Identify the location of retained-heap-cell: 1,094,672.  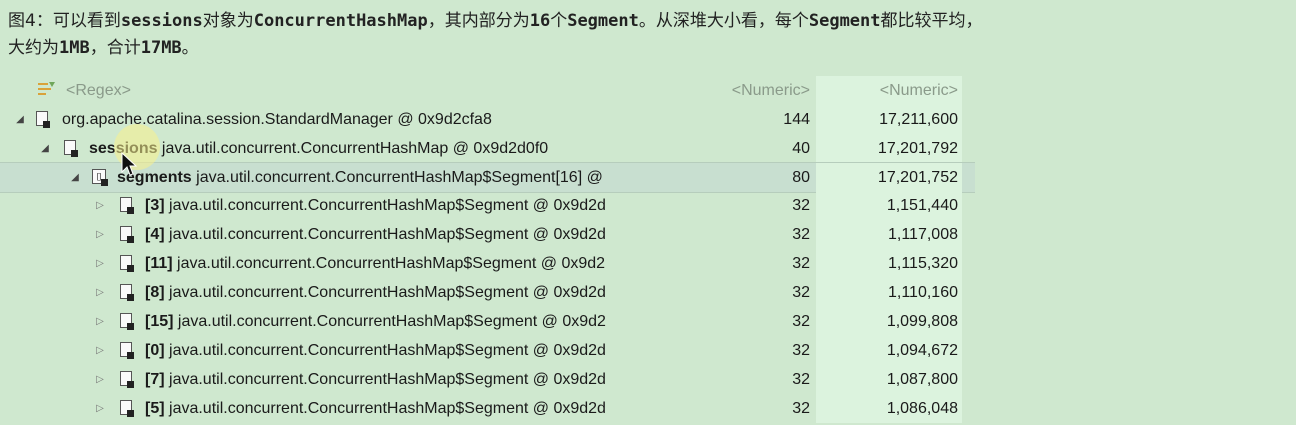
(889, 350).